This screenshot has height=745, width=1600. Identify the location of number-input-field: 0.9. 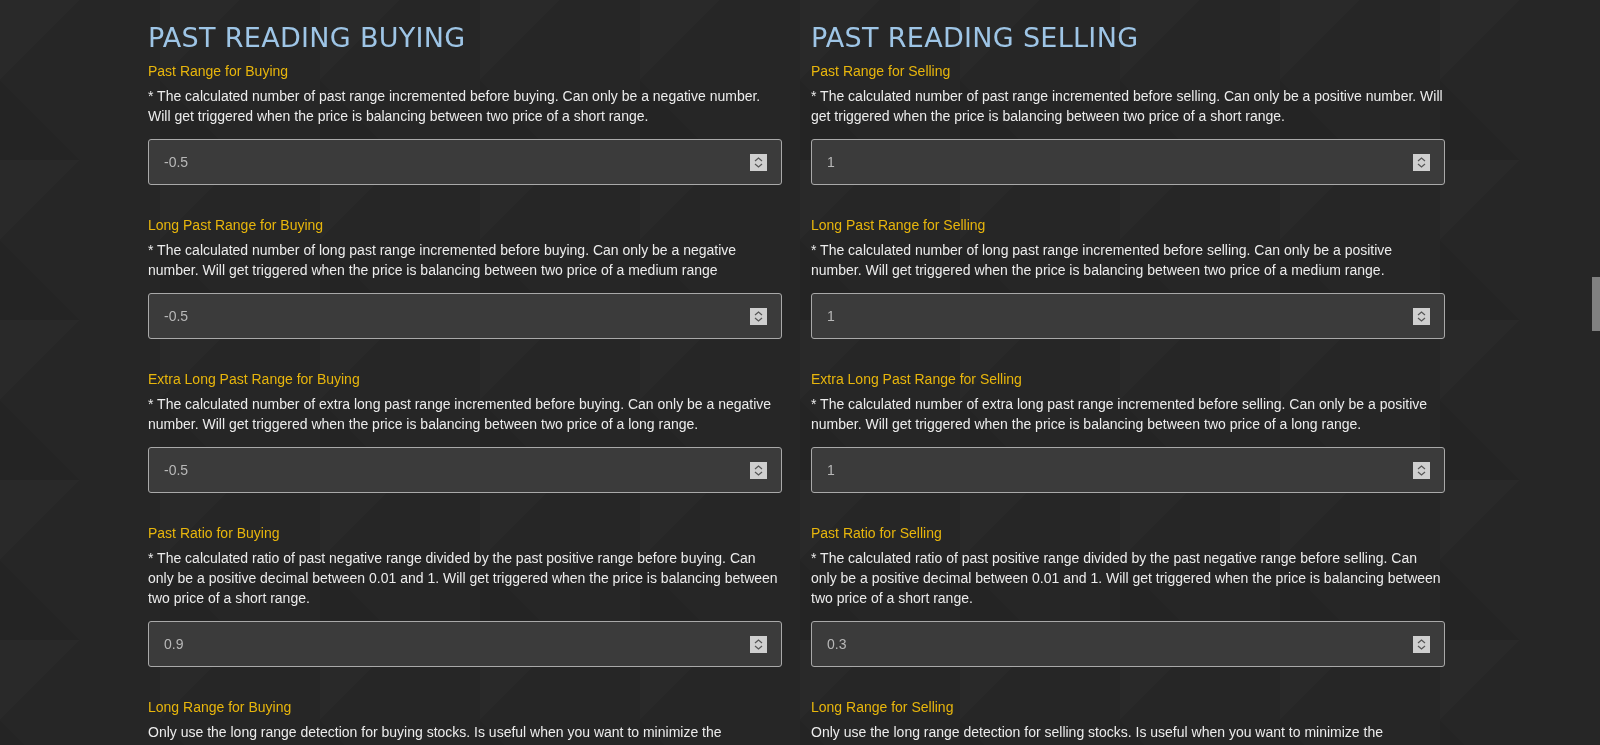
(465, 644).